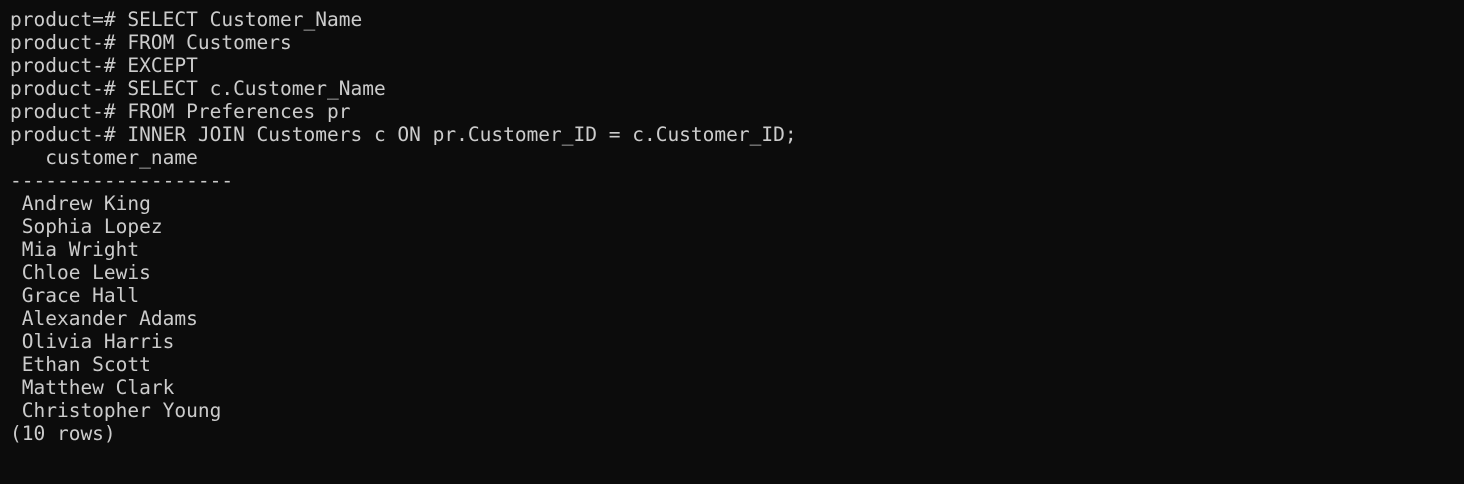 This screenshot has width=1464, height=484. Describe the element at coordinates (737, 111) in the screenshot. I see `query-line: product-# FROM Preferences pr` at that location.